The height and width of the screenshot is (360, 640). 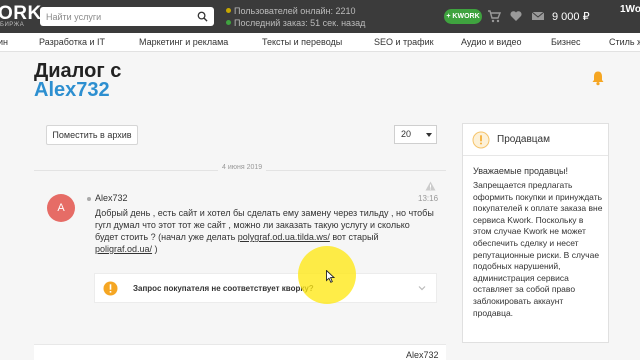 I want to click on cart-icon, so click(x=494, y=16).